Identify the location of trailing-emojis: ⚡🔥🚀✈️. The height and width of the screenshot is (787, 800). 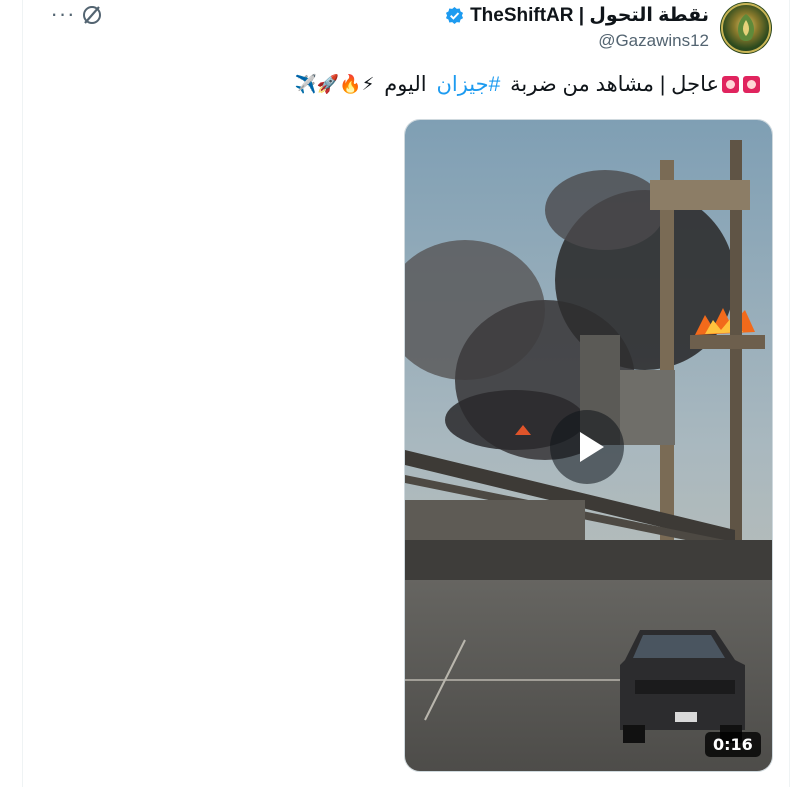
(334, 84).